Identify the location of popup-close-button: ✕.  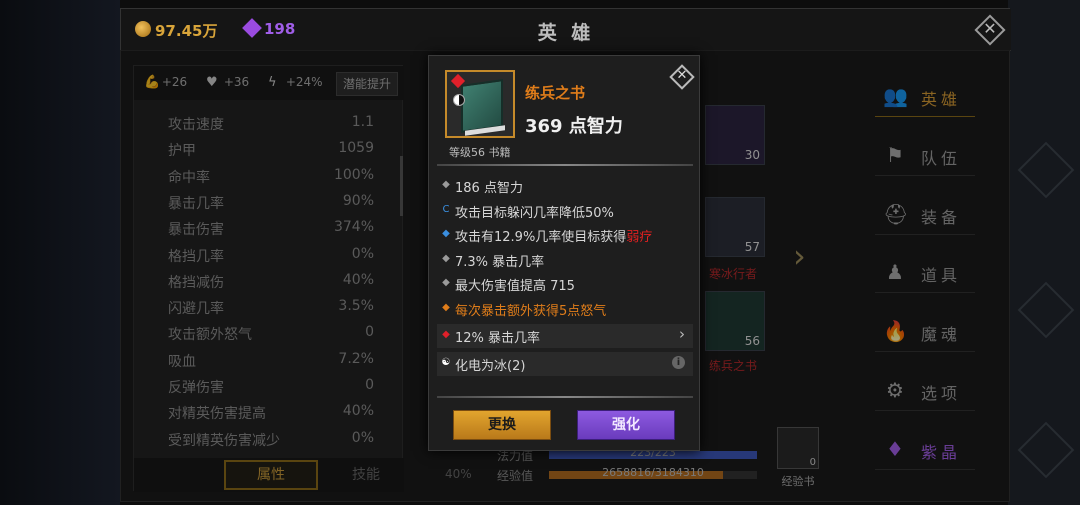
(682, 77).